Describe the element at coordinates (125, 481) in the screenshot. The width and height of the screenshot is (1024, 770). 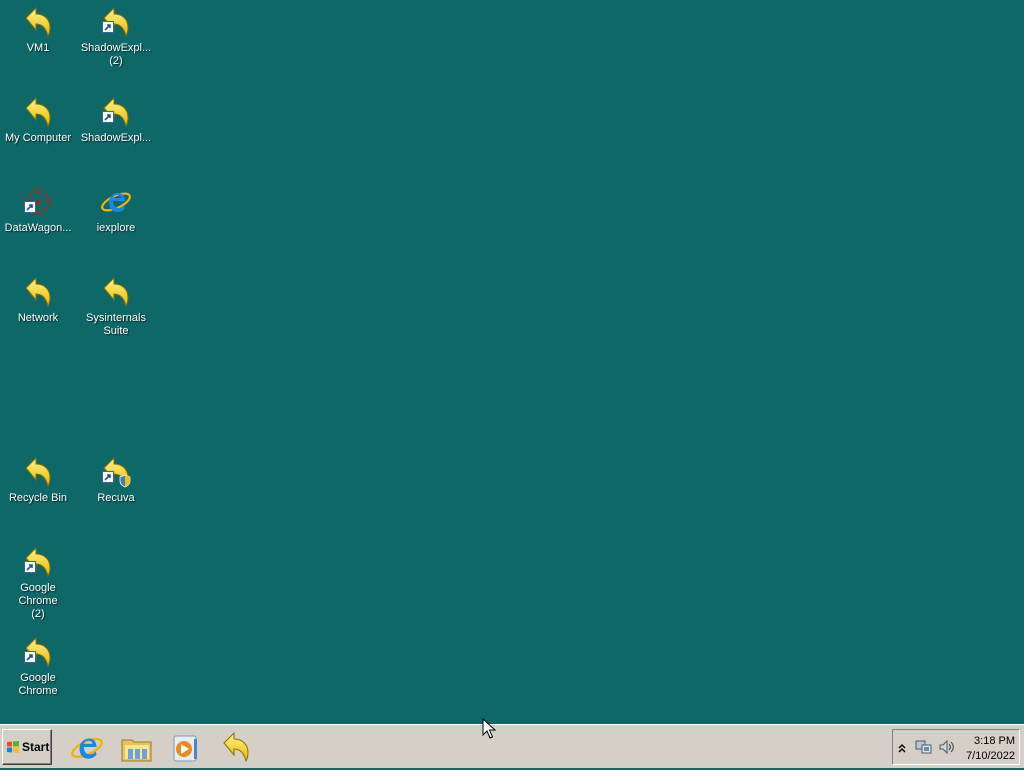
I see `uac-shield-icon` at that location.